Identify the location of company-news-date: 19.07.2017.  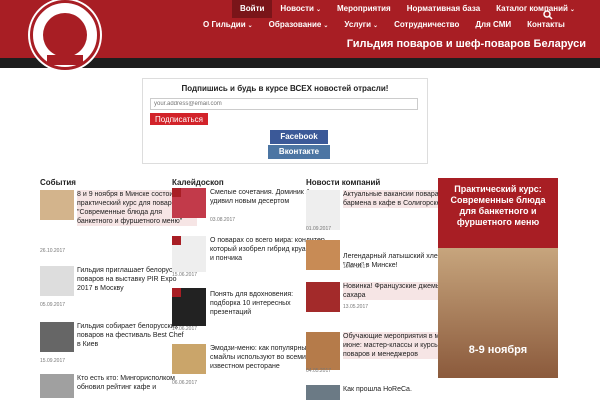
(356, 267).